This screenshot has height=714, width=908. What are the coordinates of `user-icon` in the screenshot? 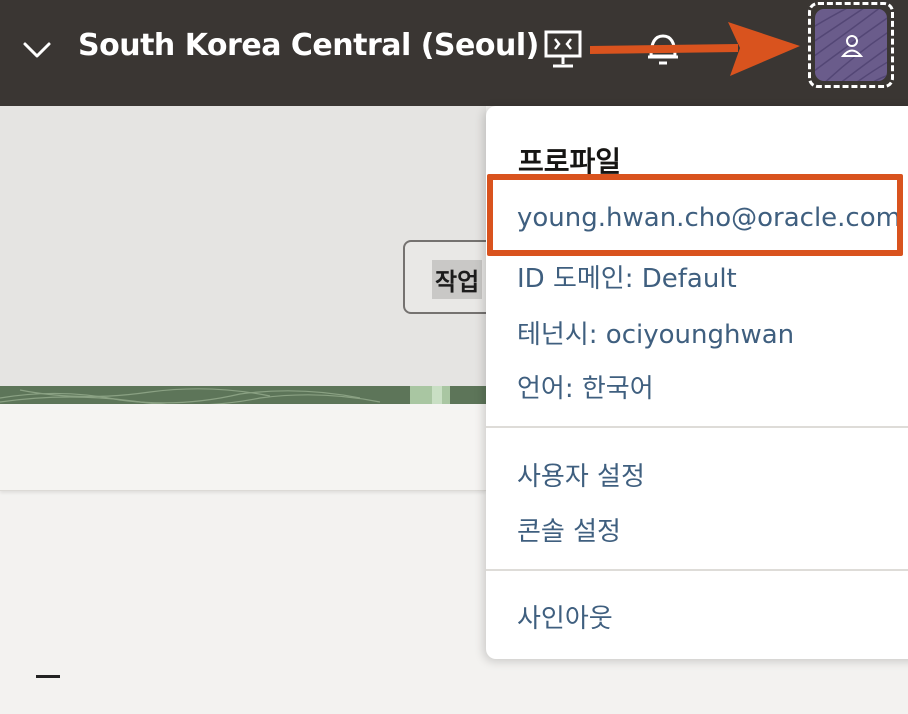 It's located at (852, 46).